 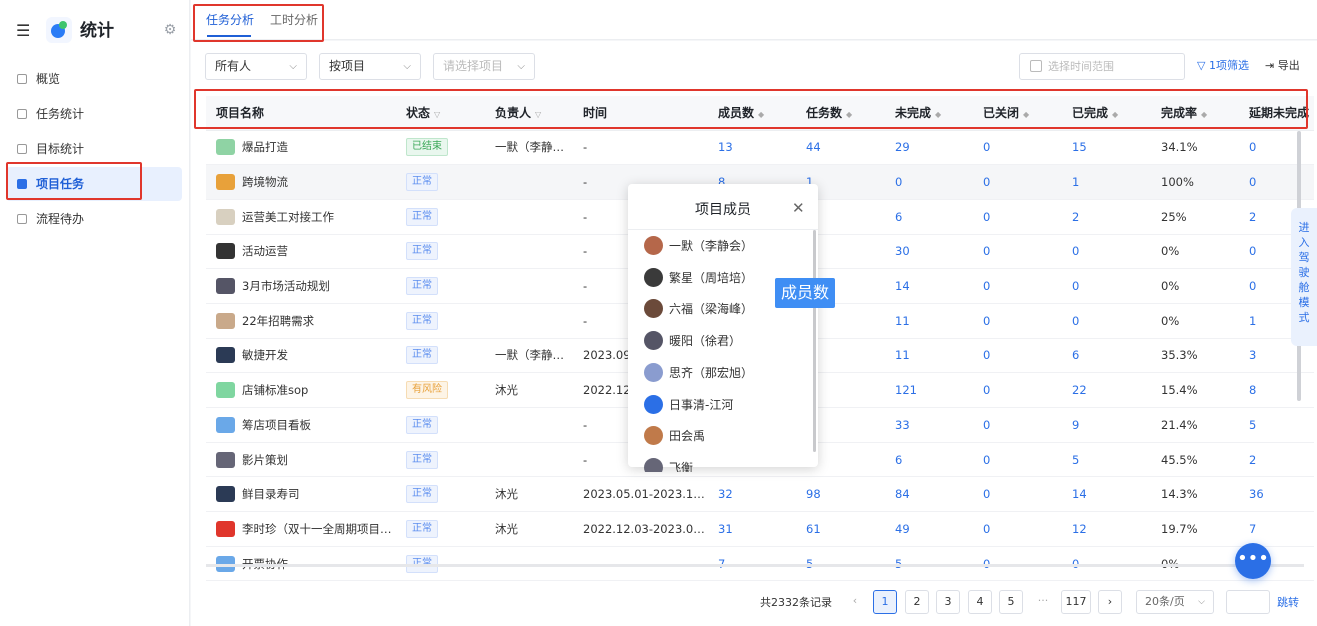 I want to click on open-cell: 121, so click(x=929, y=390).